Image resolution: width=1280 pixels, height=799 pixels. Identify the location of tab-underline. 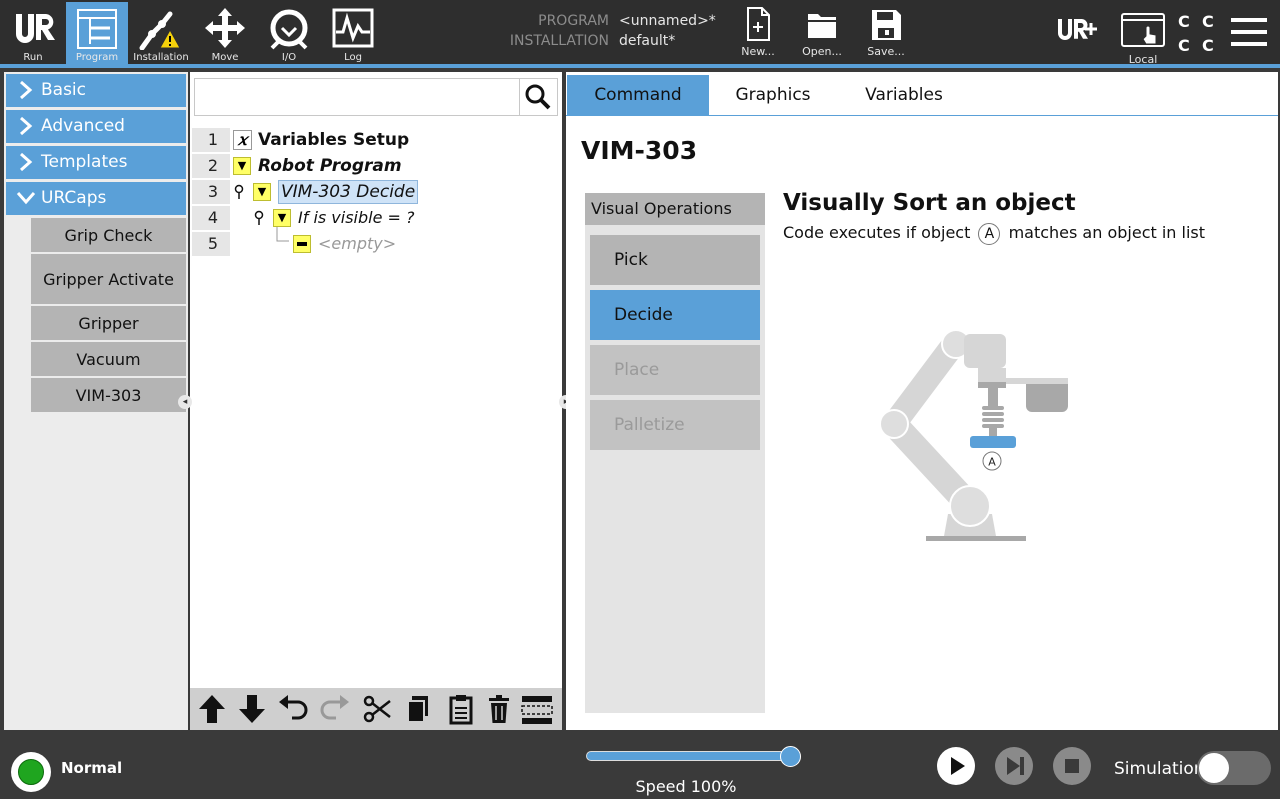
(922, 115).